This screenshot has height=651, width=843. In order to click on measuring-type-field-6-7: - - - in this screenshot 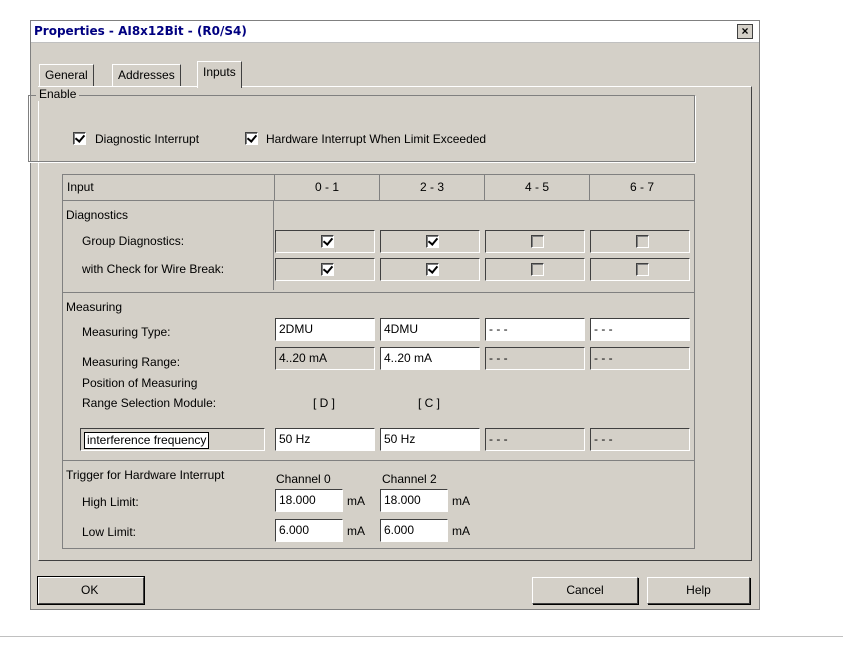, I will do `click(640, 329)`.